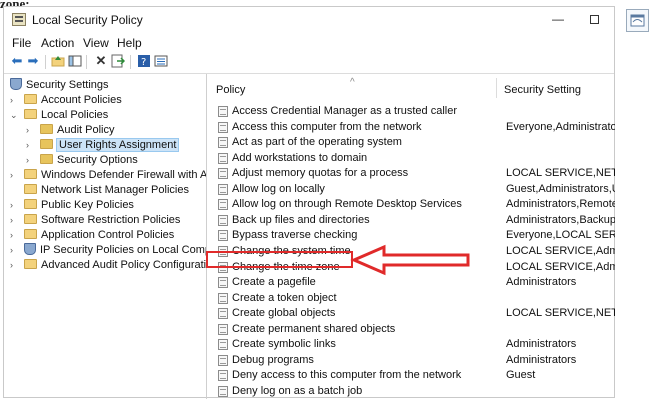  Describe the element at coordinates (297, 390) in the screenshot. I see `policy-name: Deny log on as a batch job` at that location.